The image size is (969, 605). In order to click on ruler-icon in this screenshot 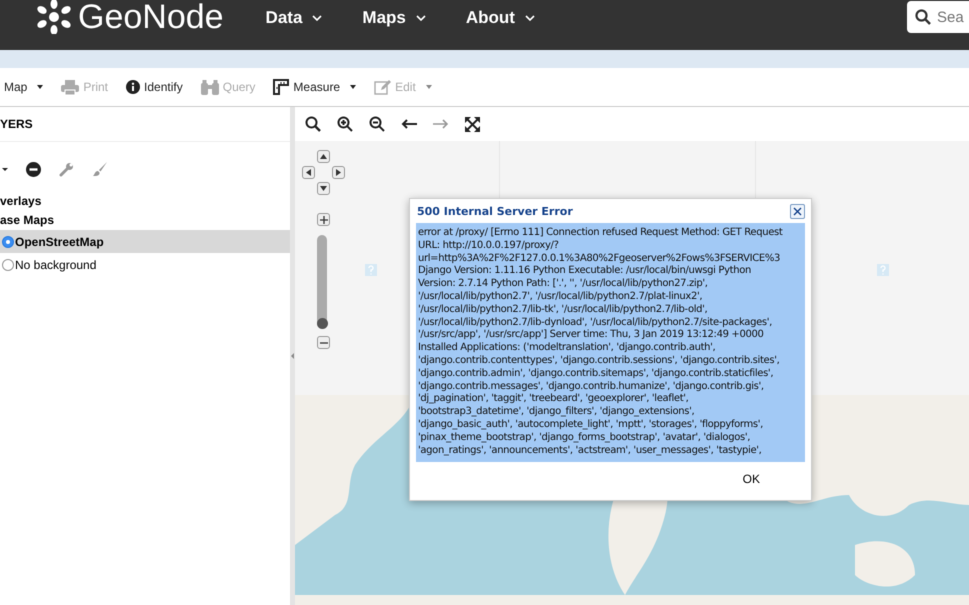, I will do `click(281, 87)`.